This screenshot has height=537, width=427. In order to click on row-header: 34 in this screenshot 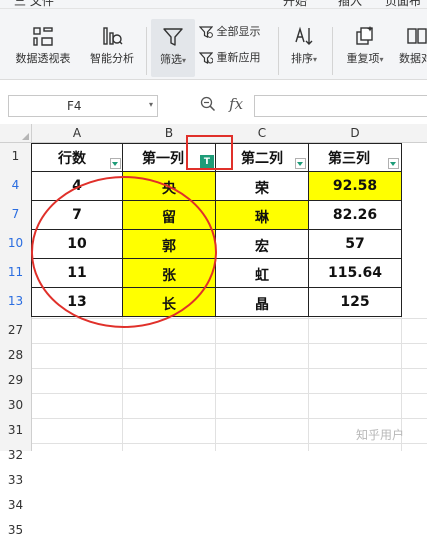, I will do `click(15, 505)`.